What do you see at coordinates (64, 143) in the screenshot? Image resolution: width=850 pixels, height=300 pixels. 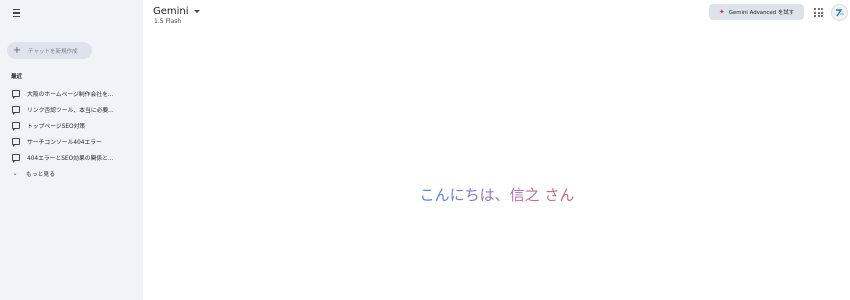 I see `recent-chat-label: サーチコンソール404エラー` at bounding box center [64, 143].